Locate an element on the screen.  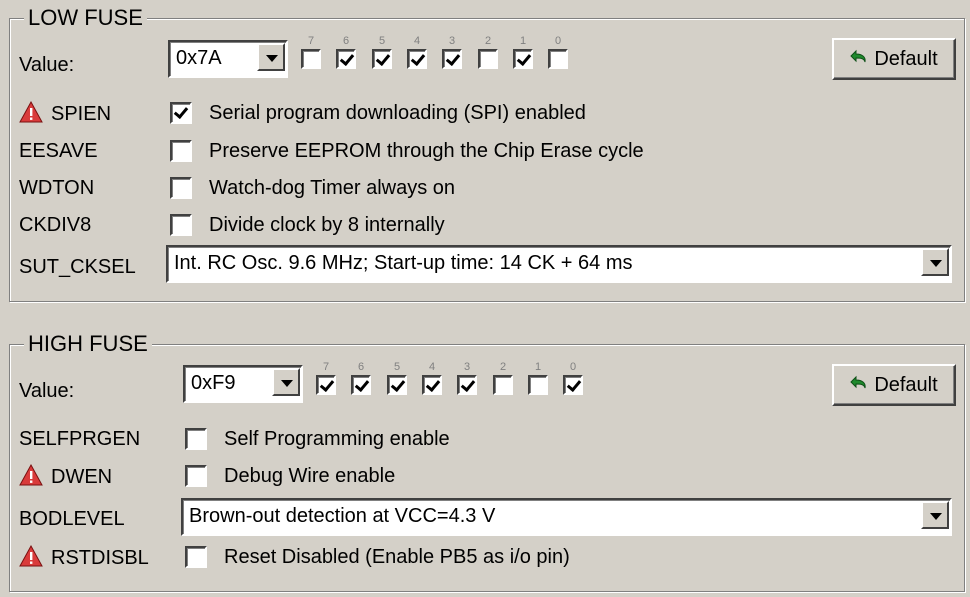
low-bit-7: 7 is located at coordinates (311, 52).